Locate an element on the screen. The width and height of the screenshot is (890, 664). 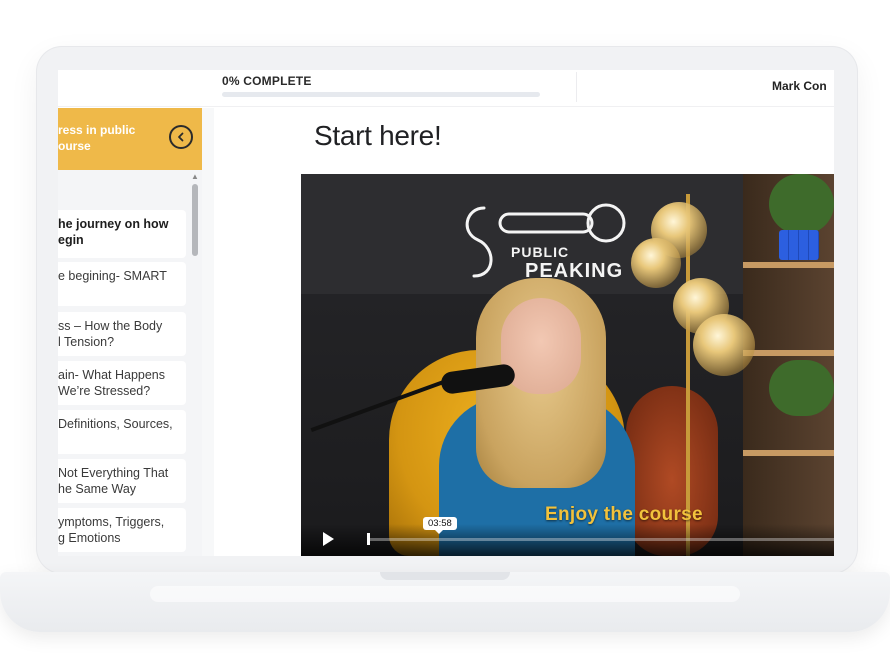
lesson-item-6: Not Everything That he Same Way is located at coordinates (122, 481).